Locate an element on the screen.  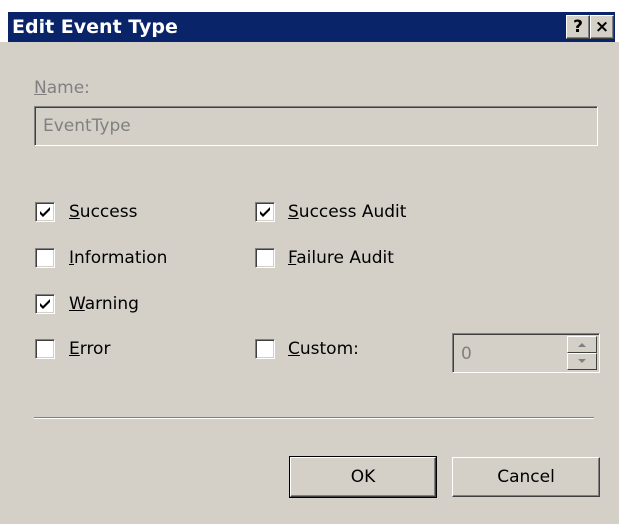
arrow-up-icon is located at coordinates (582, 345).